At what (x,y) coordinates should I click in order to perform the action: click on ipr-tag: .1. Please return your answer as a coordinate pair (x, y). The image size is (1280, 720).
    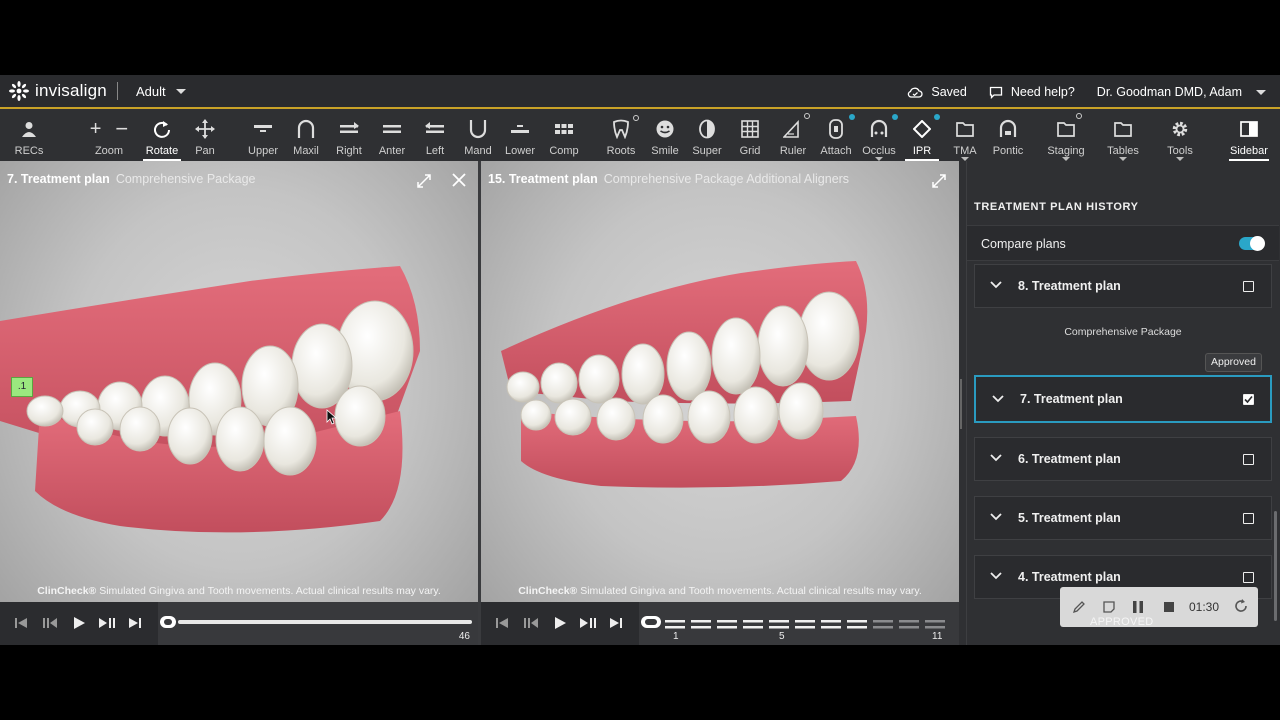
    Looking at the image, I should click on (22, 387).